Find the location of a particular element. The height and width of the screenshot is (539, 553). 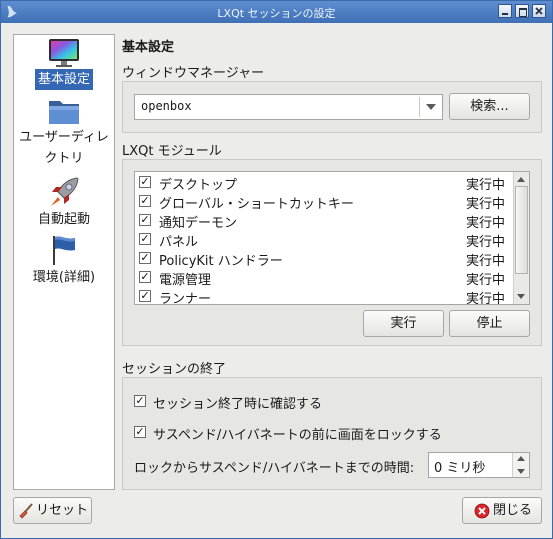

sidebar-item-environment: 環境(詳細) is located at coordinates (64, 260).